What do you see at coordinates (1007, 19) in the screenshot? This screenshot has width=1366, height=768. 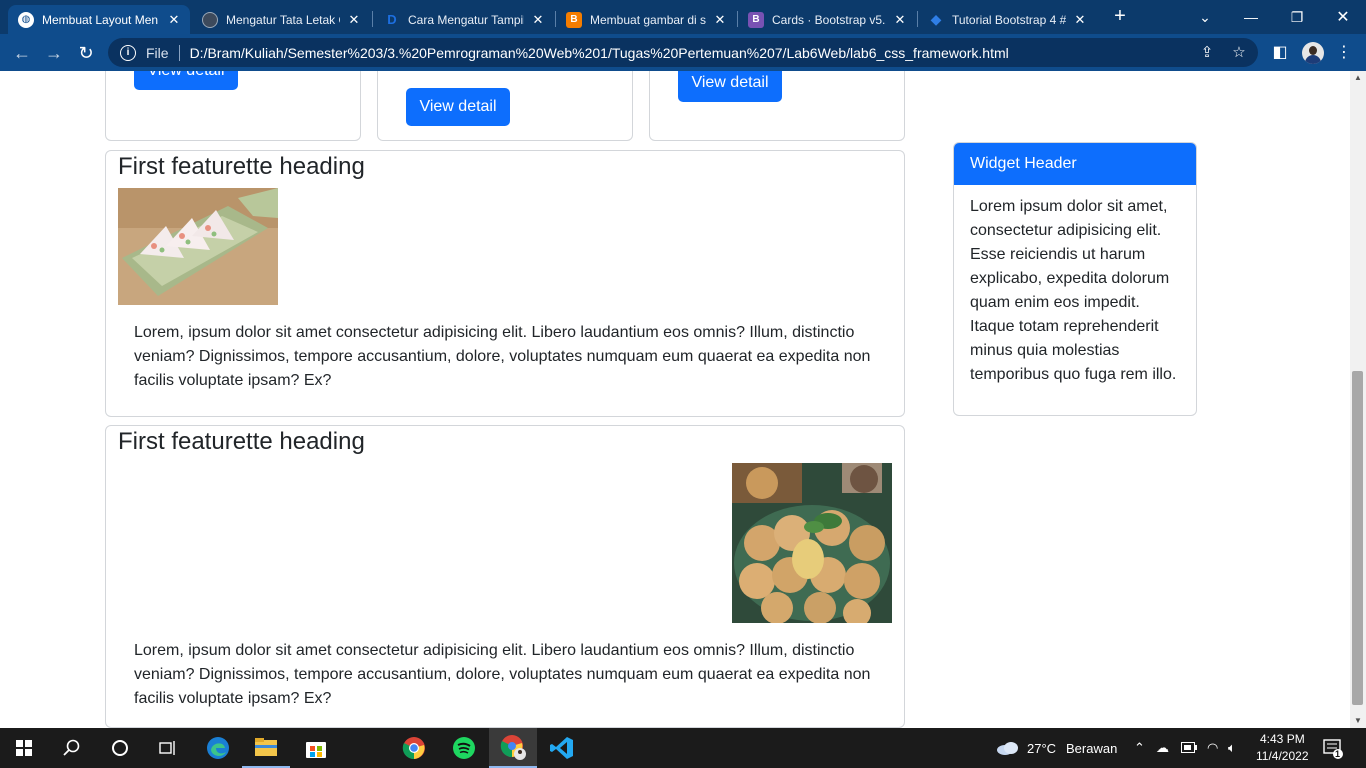 I see `tab-tutorial-bootstrap: ◆ Tutorial Bootstrap 4 # ✕` at bounding box center [1007, 19].